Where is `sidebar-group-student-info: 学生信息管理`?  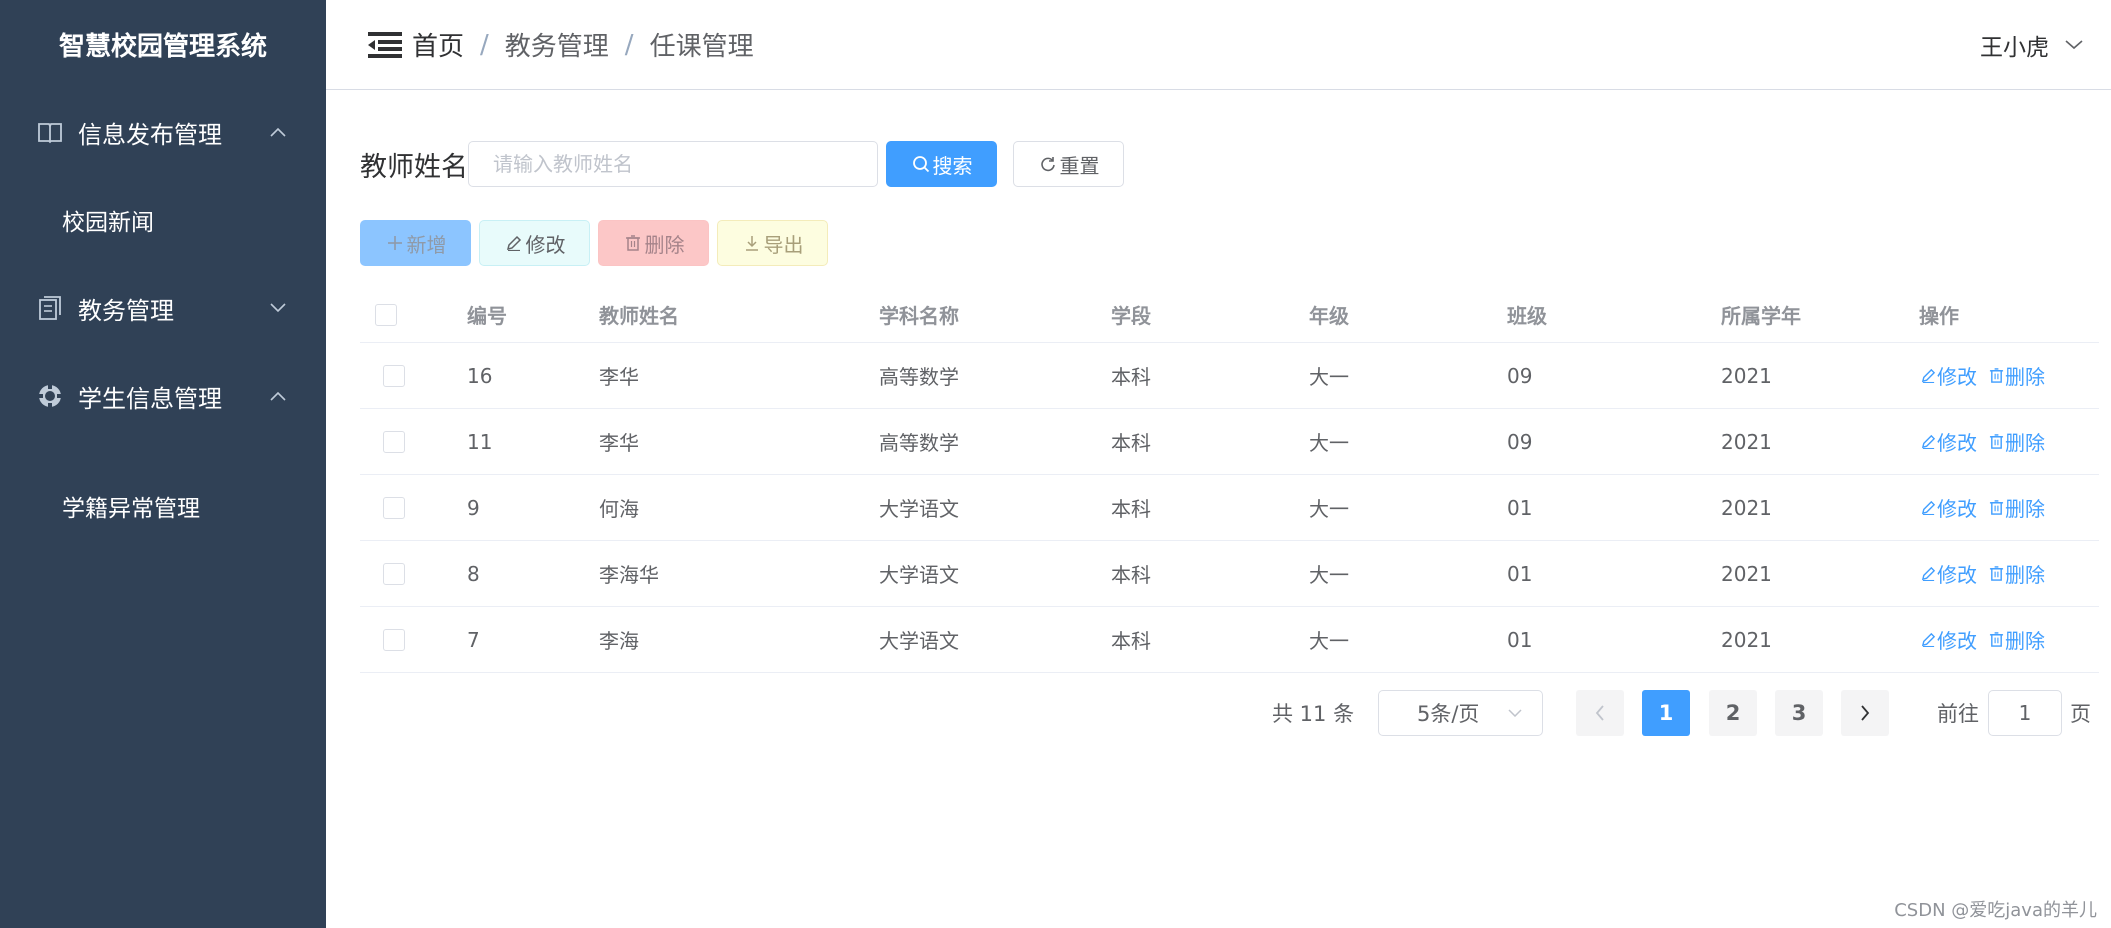
sidebar-group-student-info: 学生信息管理 is located at coordinates (163, 396).